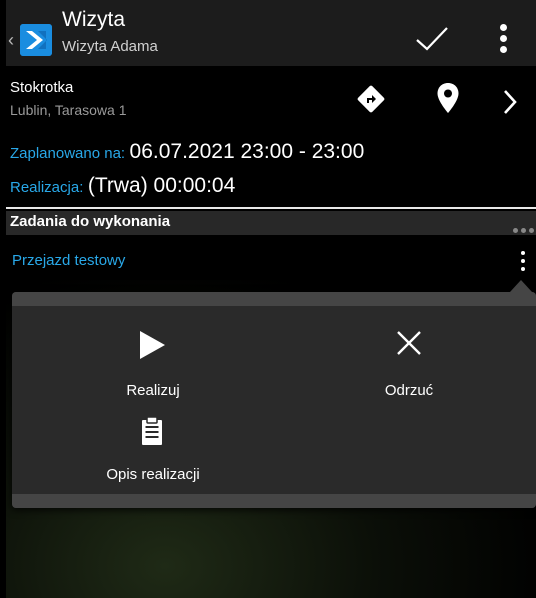 This screenshot has width=536, height=598. What do you see at coordinates (42, 87) in the screenshot?
I see `store-name: Stokrotka` at bounding box center [42, 87].